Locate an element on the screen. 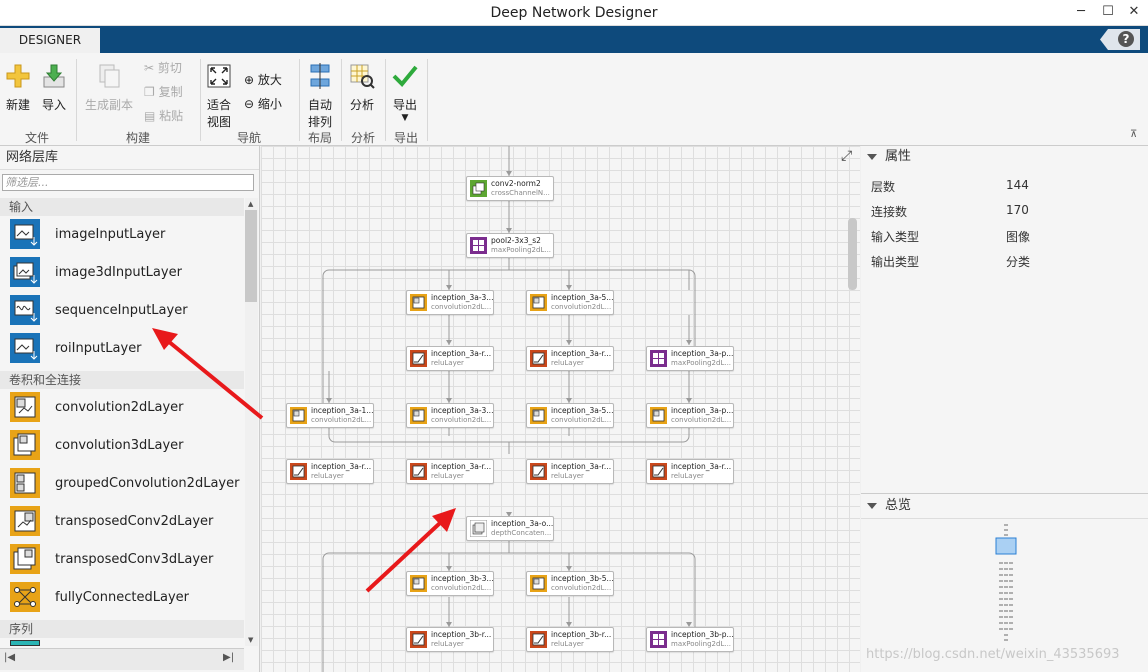  library-vscrollbar: ▲ ▼ is located at coordinates (251, 422).